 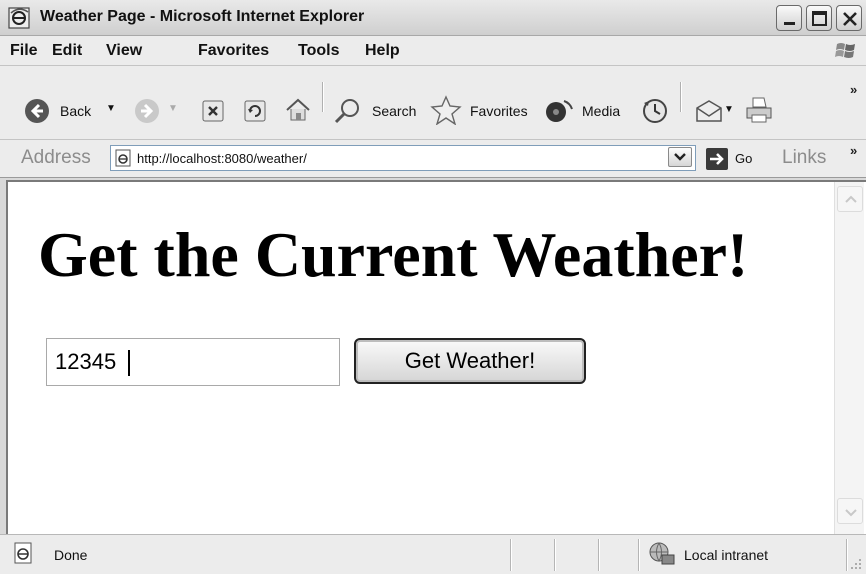 I want to click on maximize-icon, so click(x=819, y=18).